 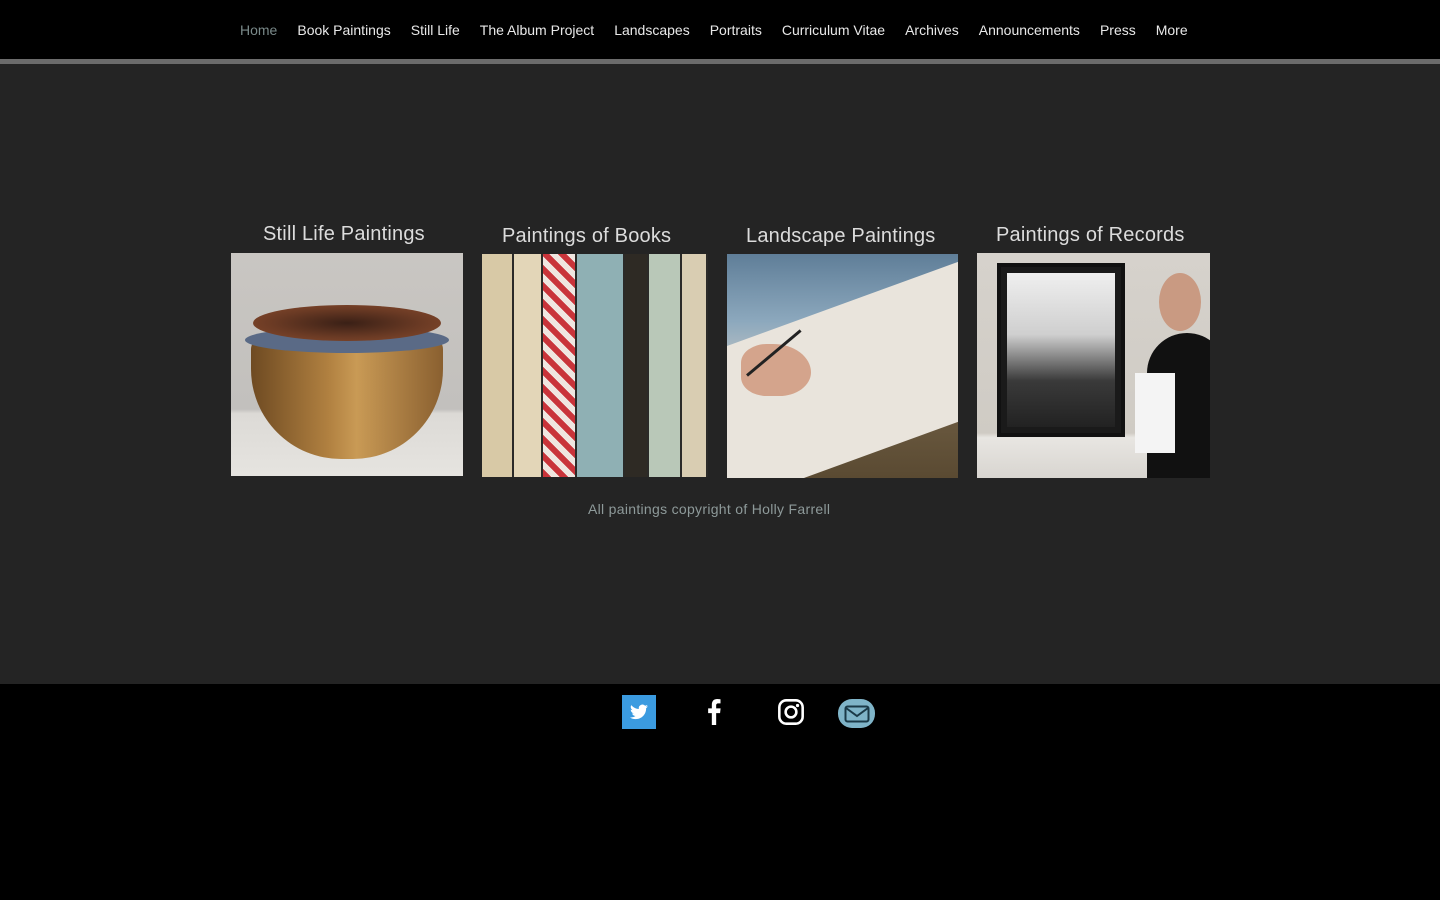 I want to click on still-life-image, so click(x=347, y=364).